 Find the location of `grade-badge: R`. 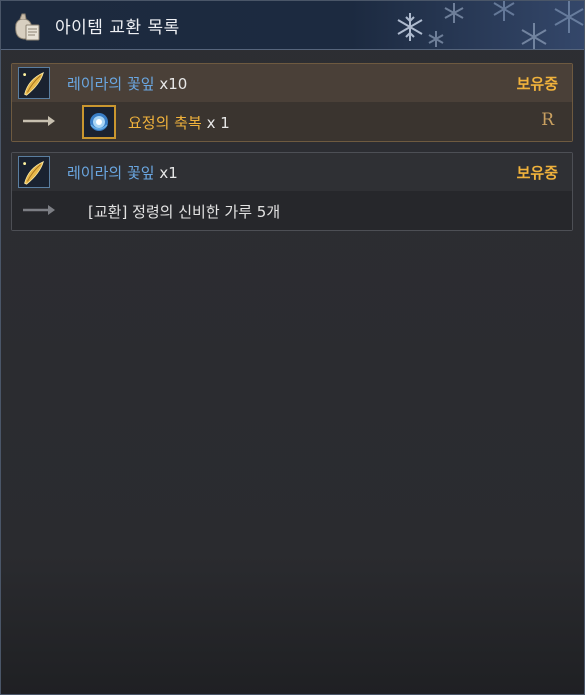

grade-badge: R is located at coordinates (547, 120).